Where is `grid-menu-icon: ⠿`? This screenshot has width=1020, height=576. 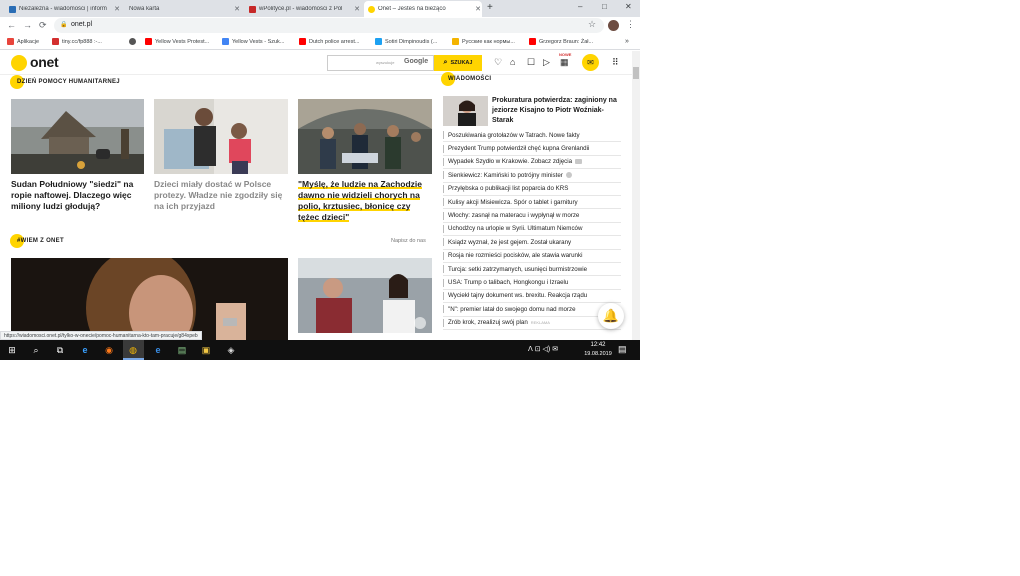
grid-menu-icon: ⠿ is located at coordinates (615, 62).